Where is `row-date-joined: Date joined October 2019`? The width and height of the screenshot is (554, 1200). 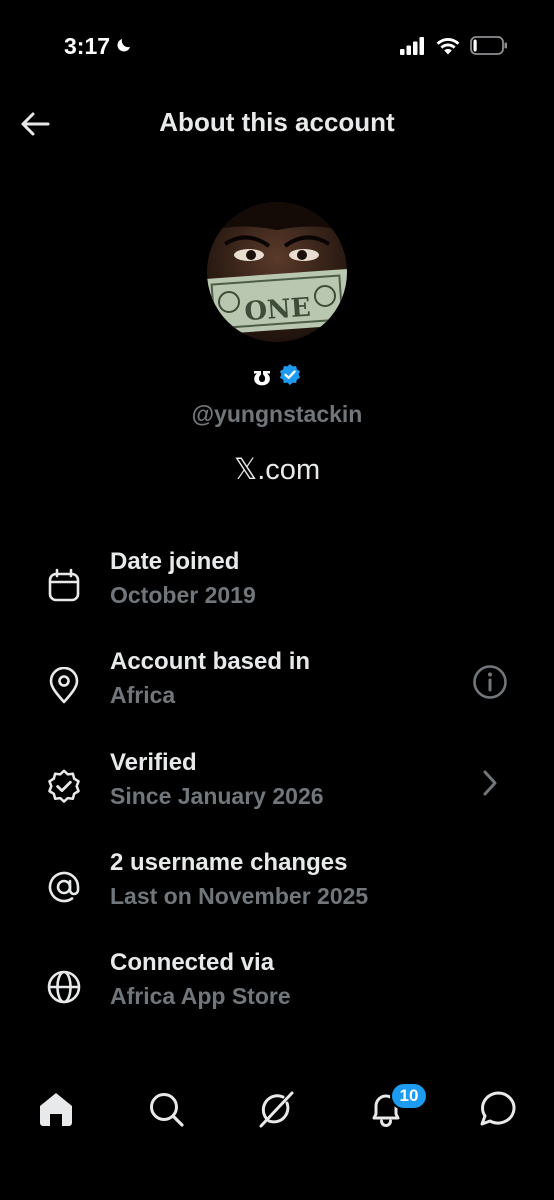
row-date-joined: Date joined October 2019 is located at coordinates (277, 588).